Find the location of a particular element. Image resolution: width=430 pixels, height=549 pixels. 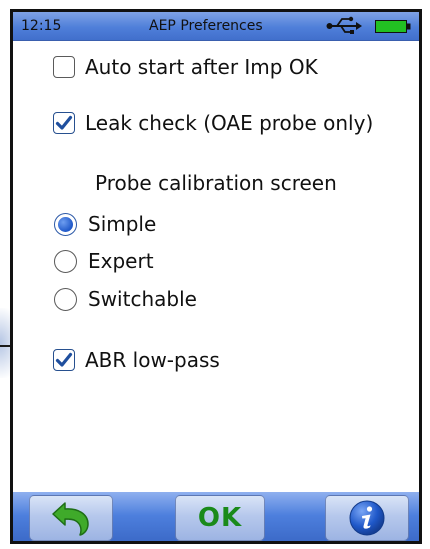

status-bar: 12:15 AEP Preferences is located at coordinates (216, 26).